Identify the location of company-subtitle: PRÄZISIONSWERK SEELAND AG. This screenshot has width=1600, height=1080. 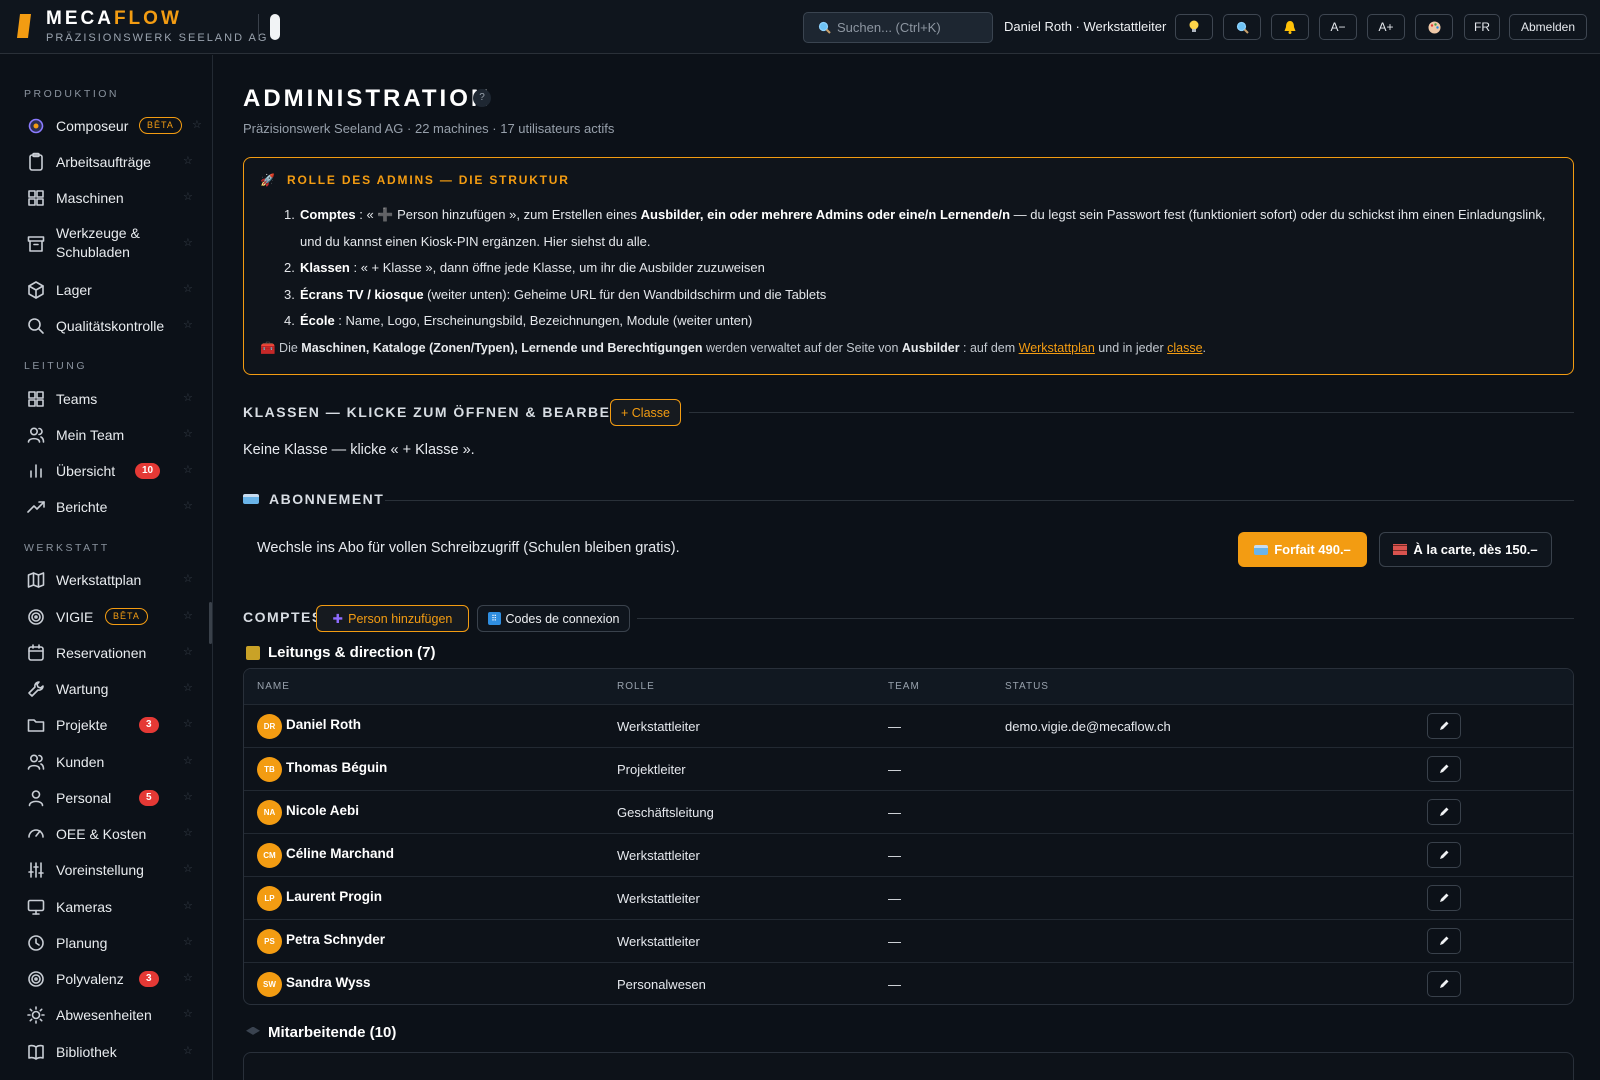
(157, 38).